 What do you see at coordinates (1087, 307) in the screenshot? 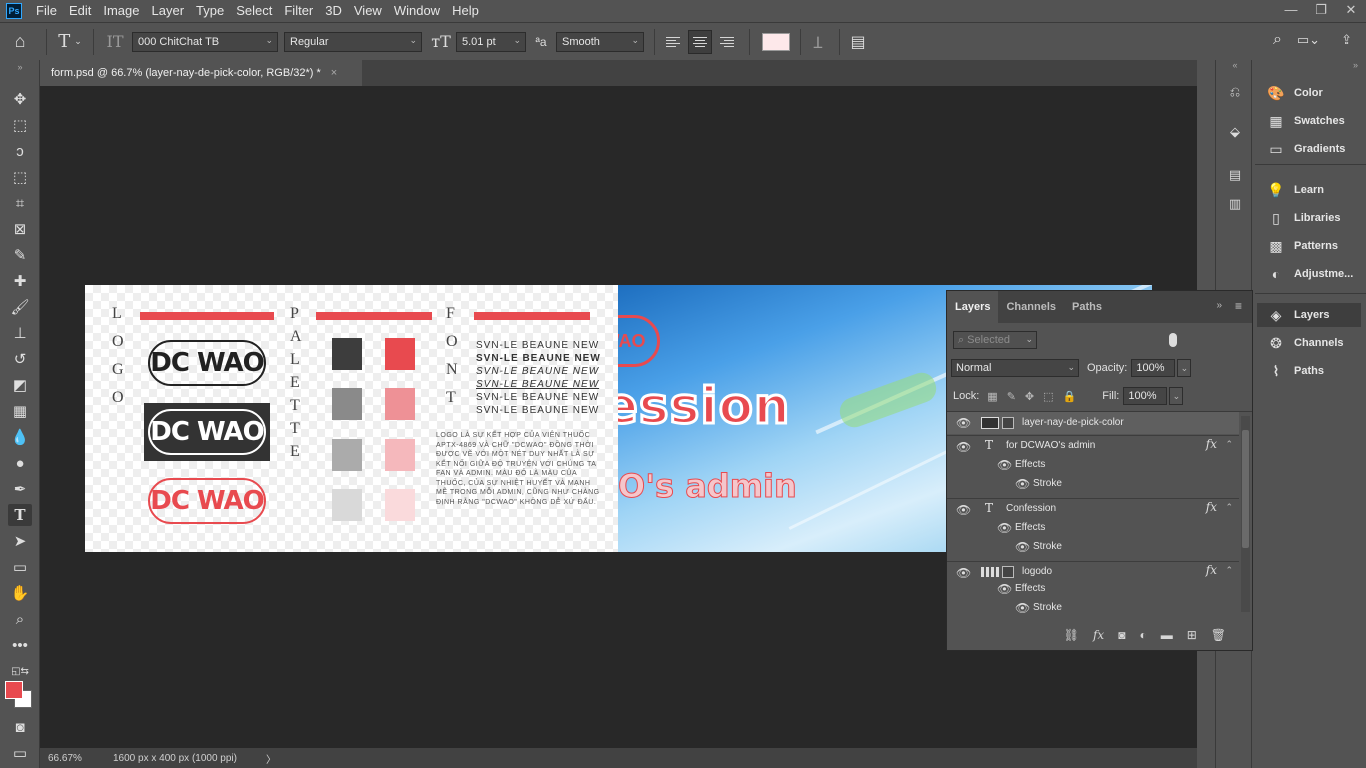
I see `tab-paths: Paths` at bounding box center [1087, 307].